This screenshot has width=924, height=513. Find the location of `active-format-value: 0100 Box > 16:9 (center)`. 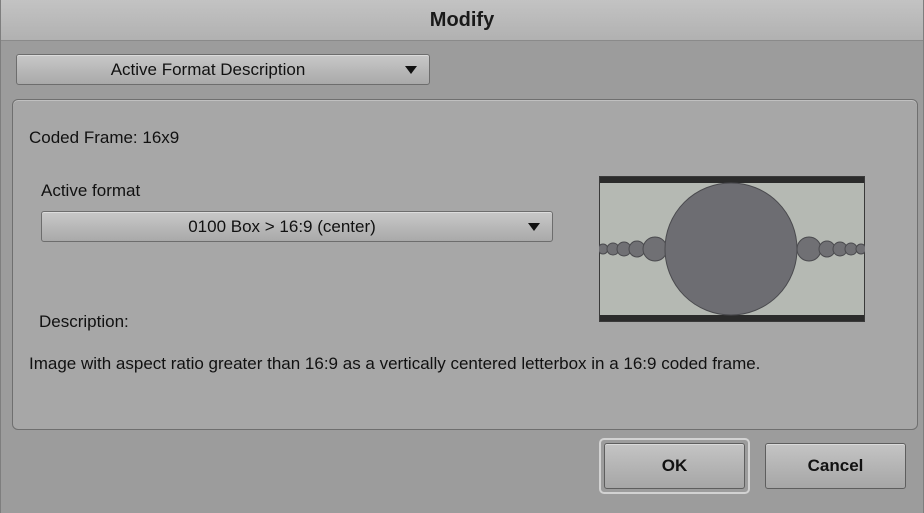

active-format-value: 0100 Box > 16:9 (center) is located at coordinates (282, 226).